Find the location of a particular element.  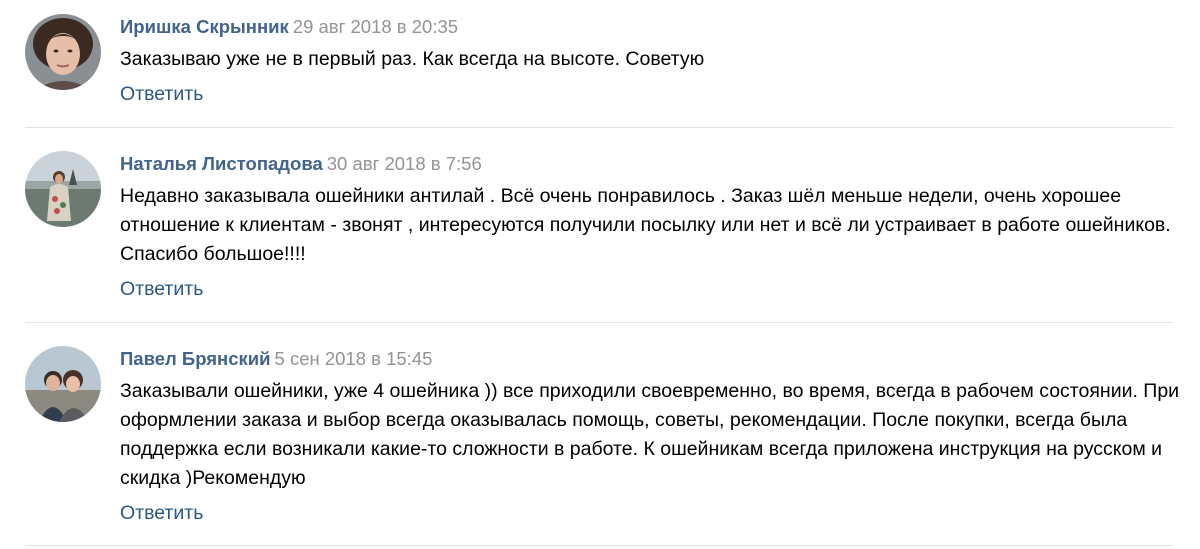

comment-date: 5 сен 2018 в 15:45 is located at coordinates (354, 358).